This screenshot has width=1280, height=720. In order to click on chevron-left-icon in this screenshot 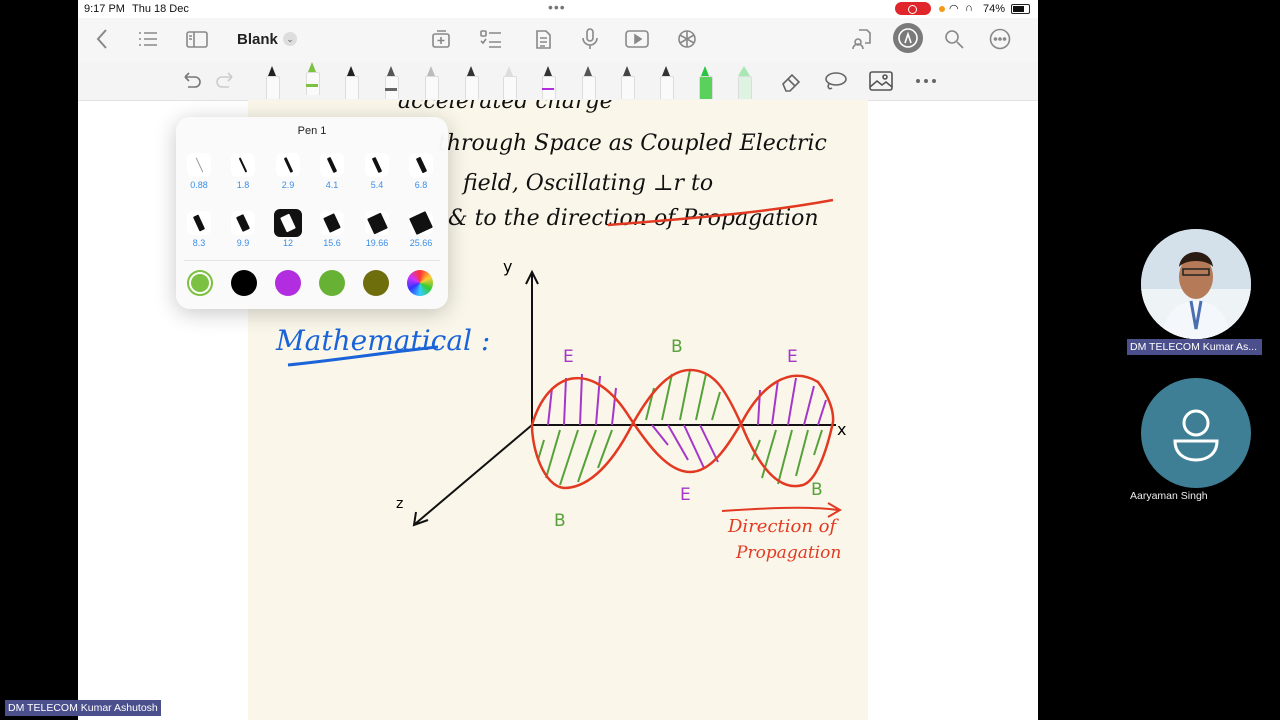, I will do `click(101, 39)`.